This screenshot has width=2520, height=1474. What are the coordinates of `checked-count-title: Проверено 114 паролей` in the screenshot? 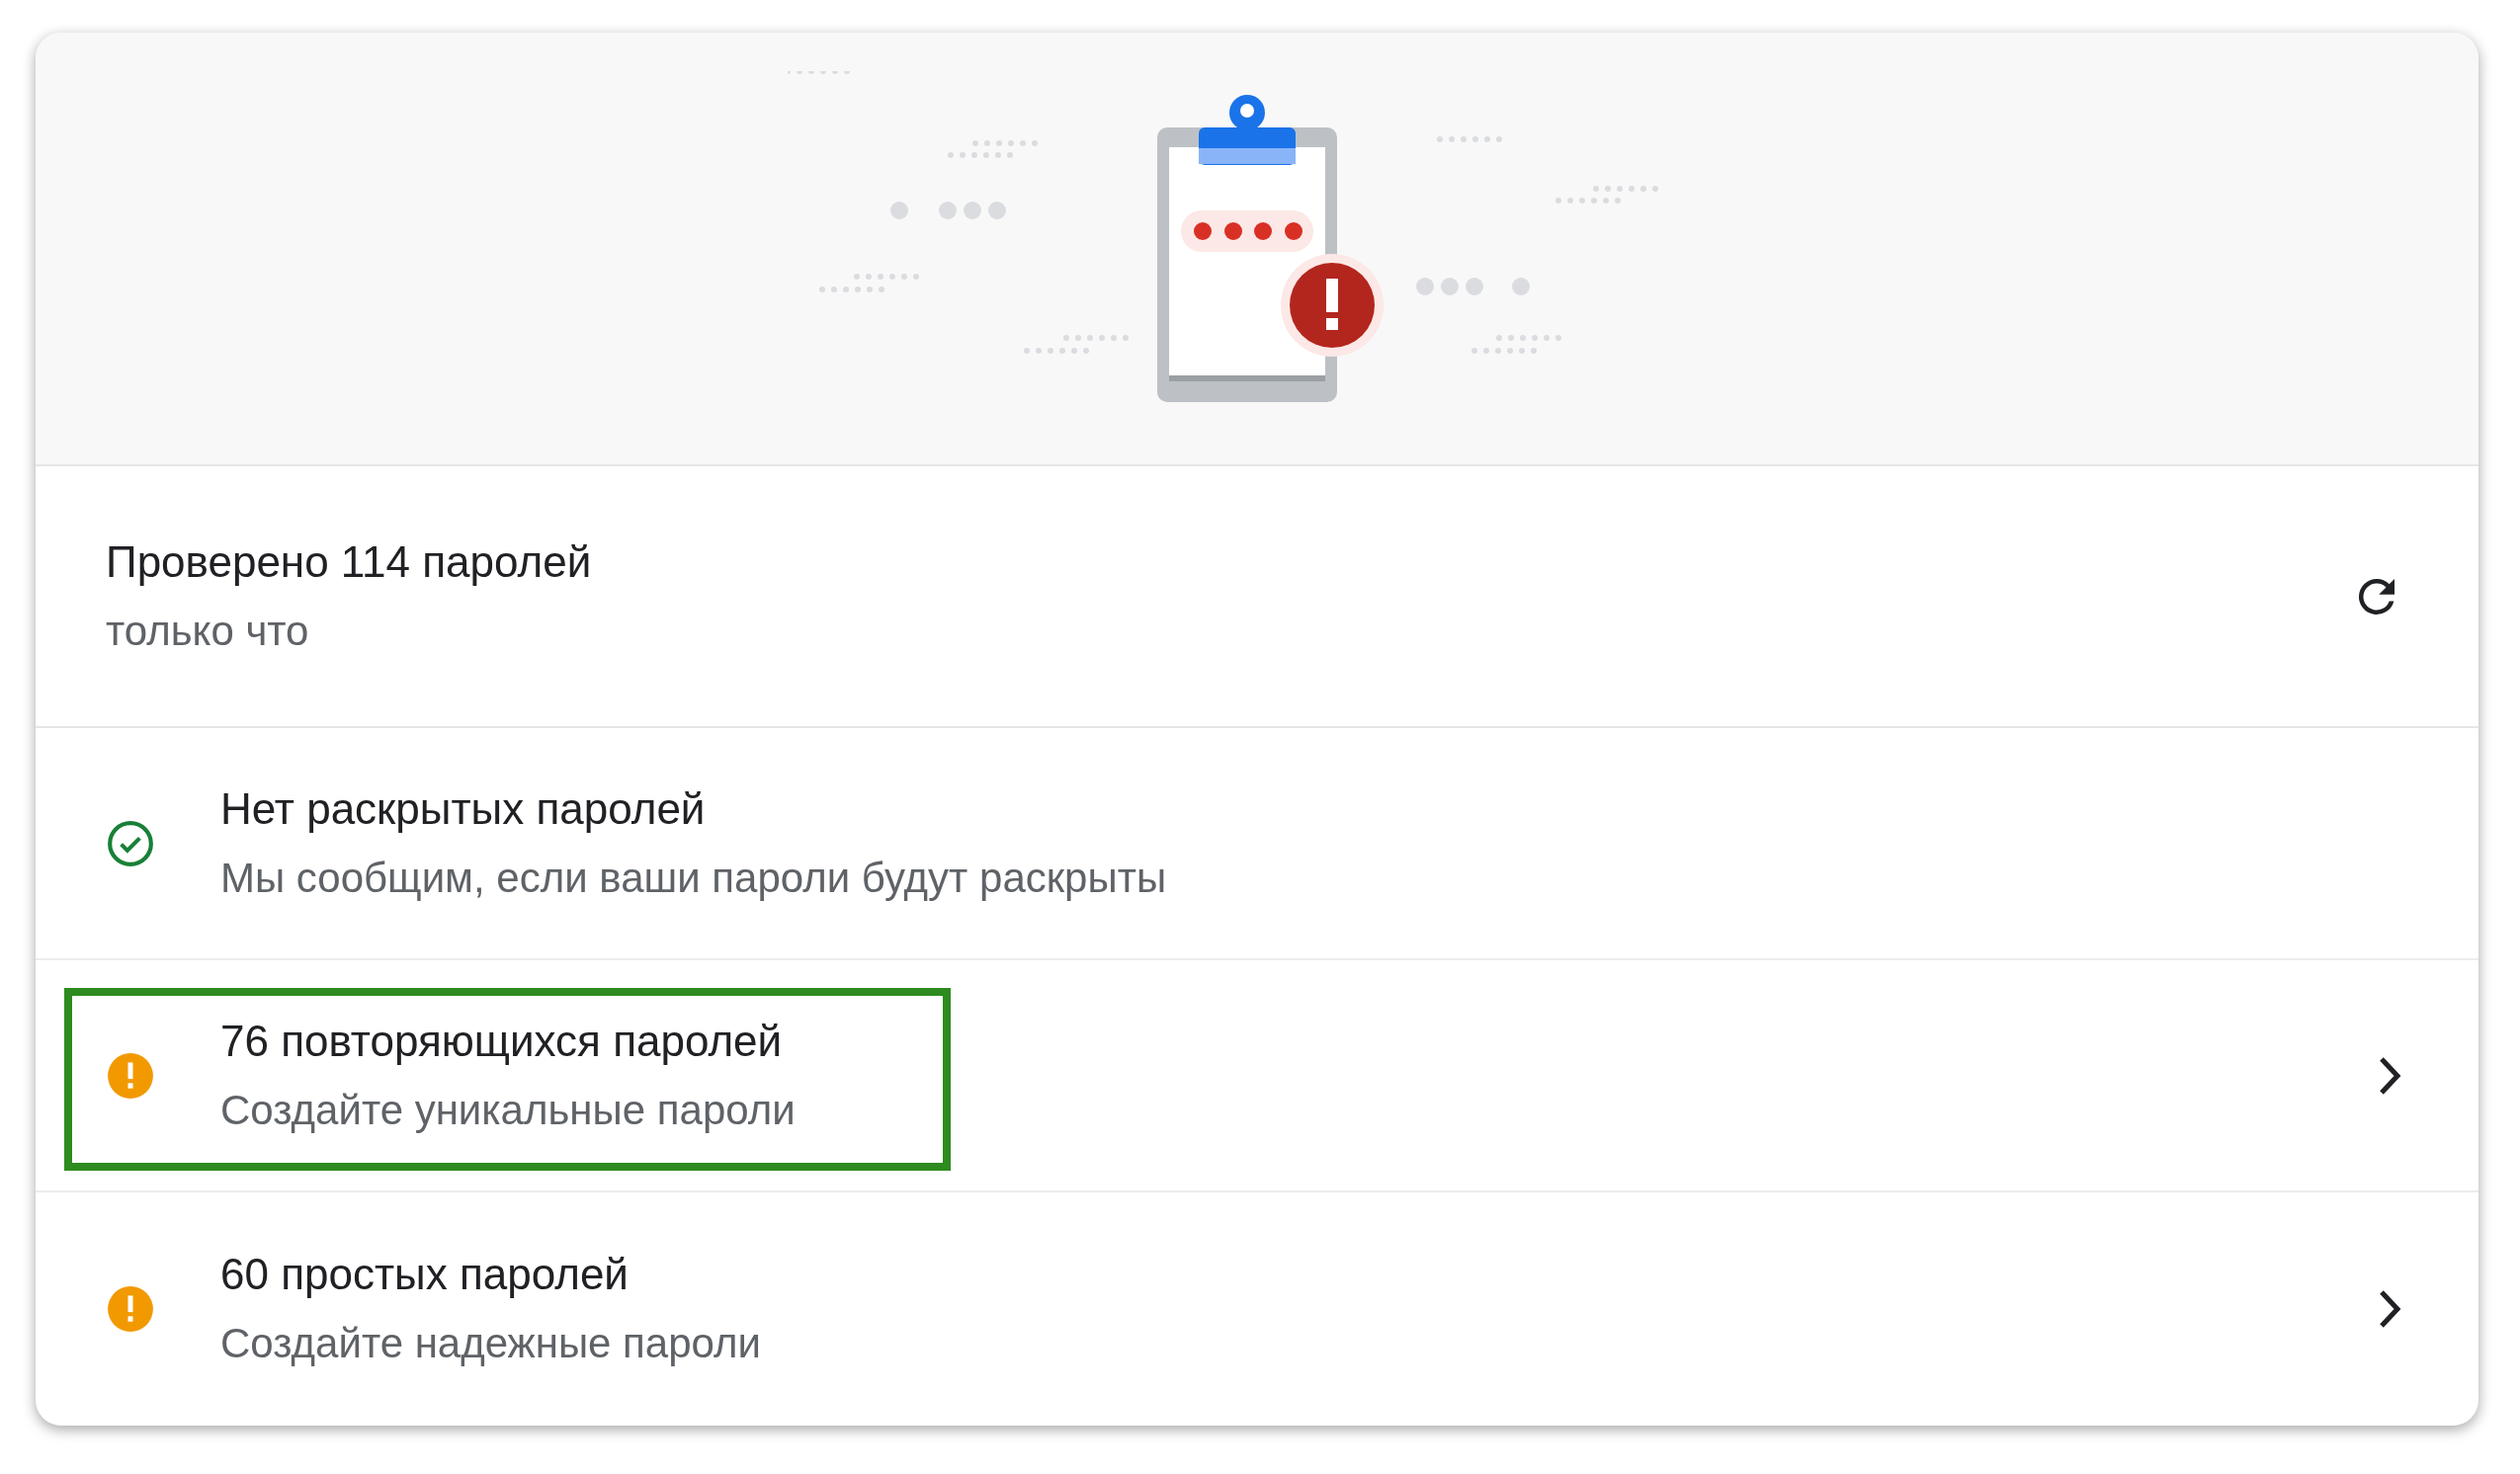 It's located at (349, 561).